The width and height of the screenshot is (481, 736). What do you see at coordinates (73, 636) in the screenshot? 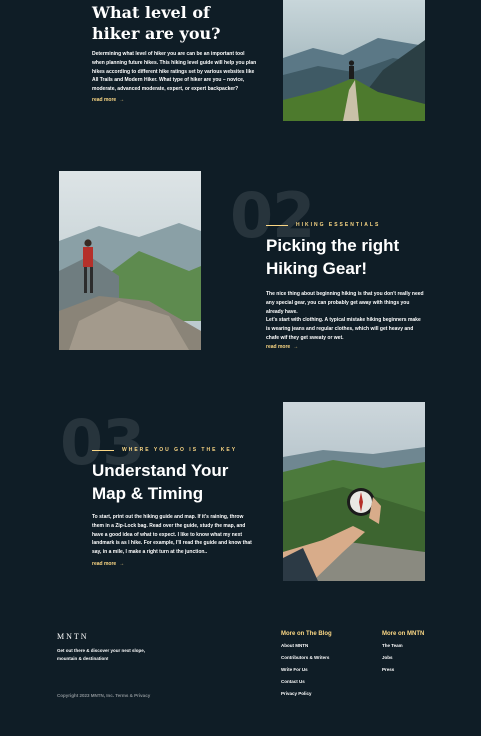
I see `footer-logo: MNTN` at bounding box center [73, 636].